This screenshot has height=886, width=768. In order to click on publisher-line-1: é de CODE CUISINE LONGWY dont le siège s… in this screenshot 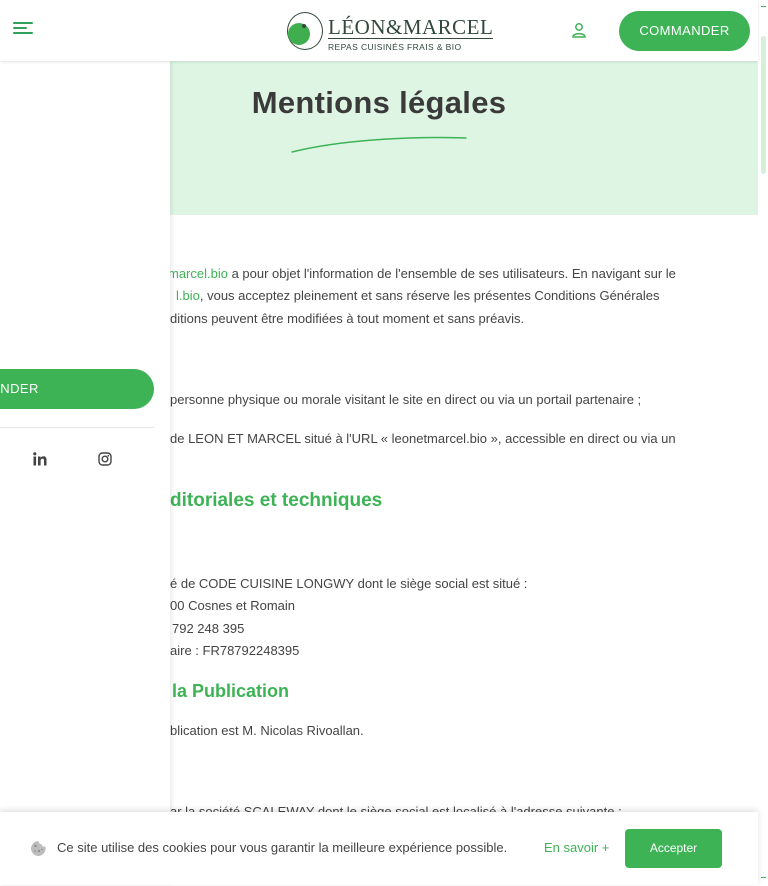, I will do `click(349, 583)`.